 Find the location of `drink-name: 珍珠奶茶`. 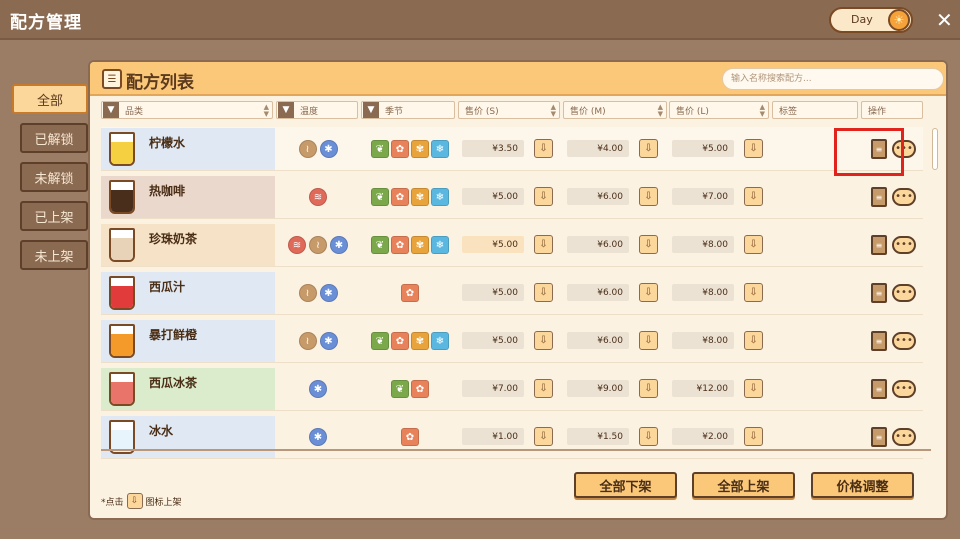

drink-name: 珍珠奶茶 is located at coordinates (173, 239).